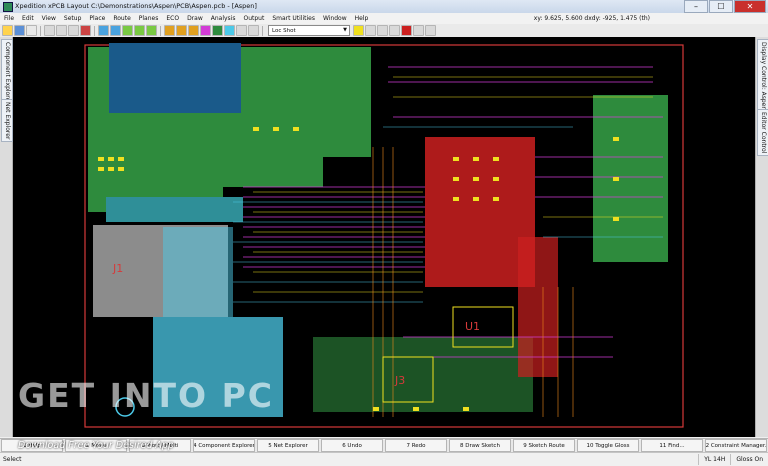  What do you see at coordinates (223, 18) in the screenshot?
I see `menu-analysis: Analysis` at bounding box center [223, 18].